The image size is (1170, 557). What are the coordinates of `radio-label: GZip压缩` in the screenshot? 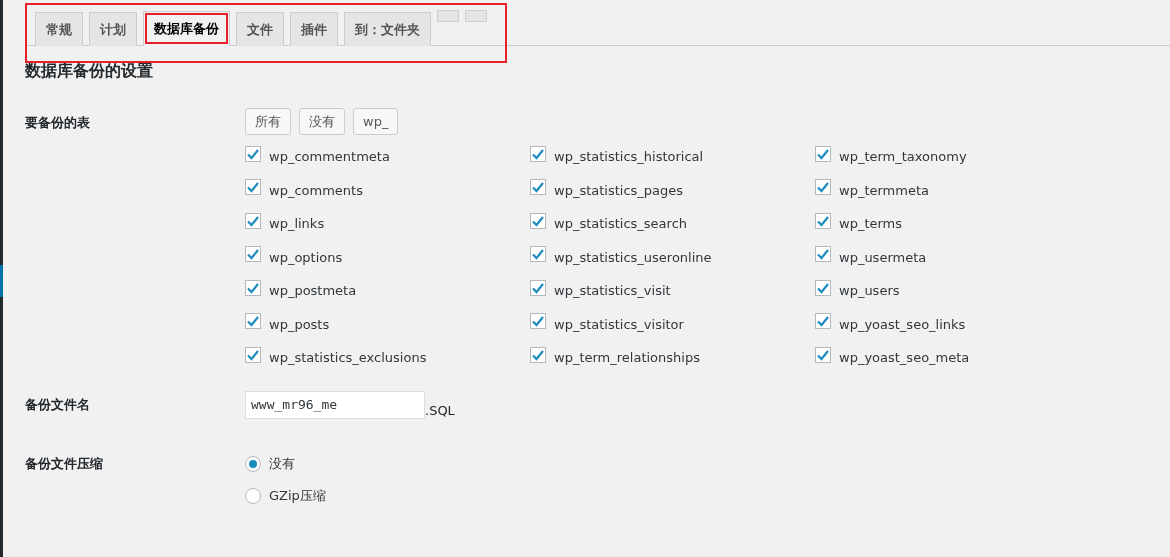 It's located at (297, 495).